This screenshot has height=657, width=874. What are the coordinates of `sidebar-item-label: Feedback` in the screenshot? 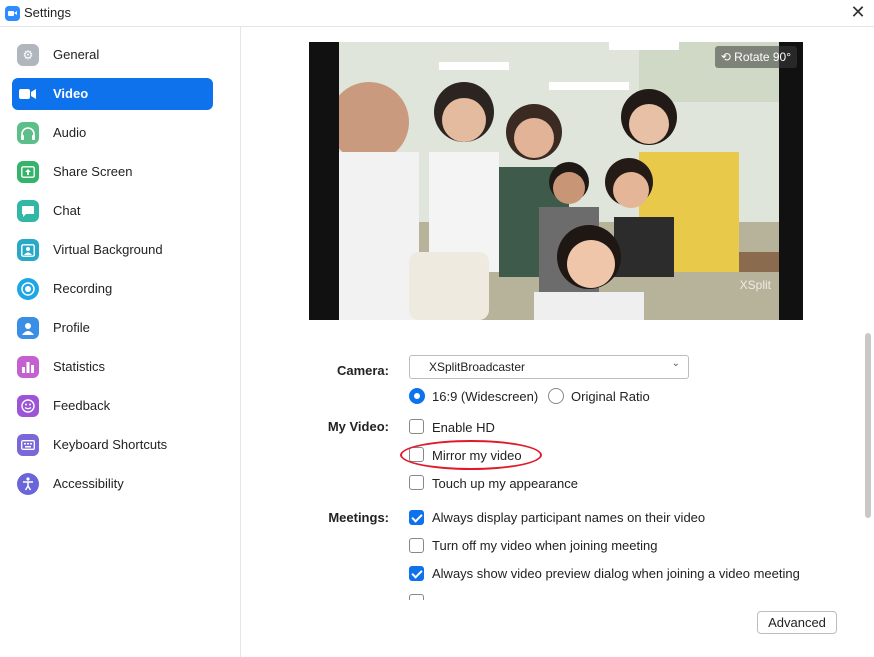 It's located at (82, 405).